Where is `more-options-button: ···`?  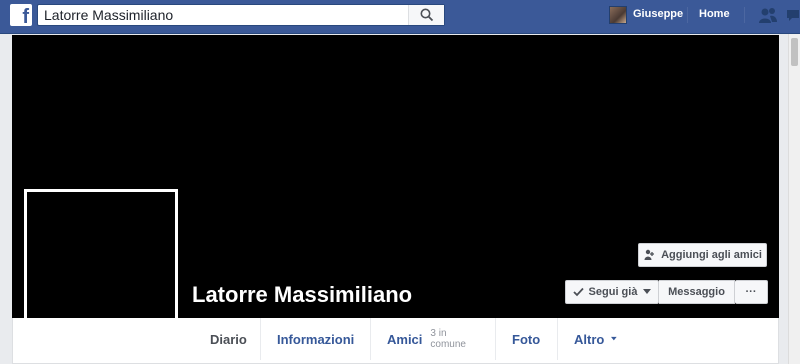
more-options-button: ··· is located at coordinates (751, 292).